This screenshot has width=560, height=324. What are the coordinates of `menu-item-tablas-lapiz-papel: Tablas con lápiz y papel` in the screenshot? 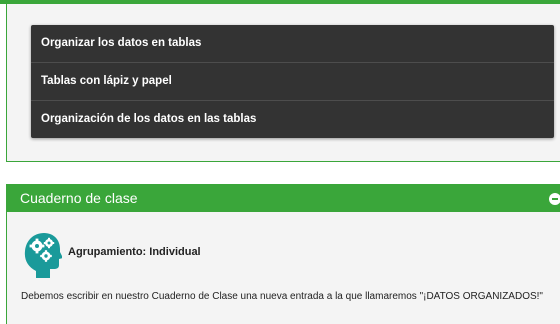 It's located at (292, 82).